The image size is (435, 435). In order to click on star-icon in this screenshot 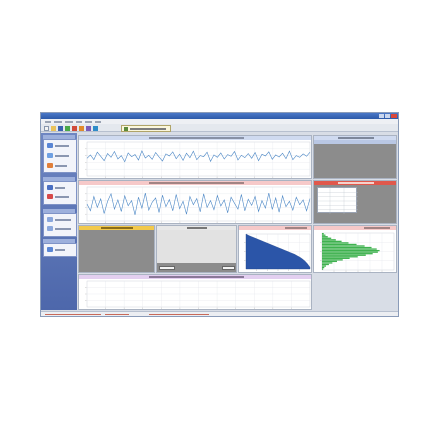, I will do `click(50, 187)`.